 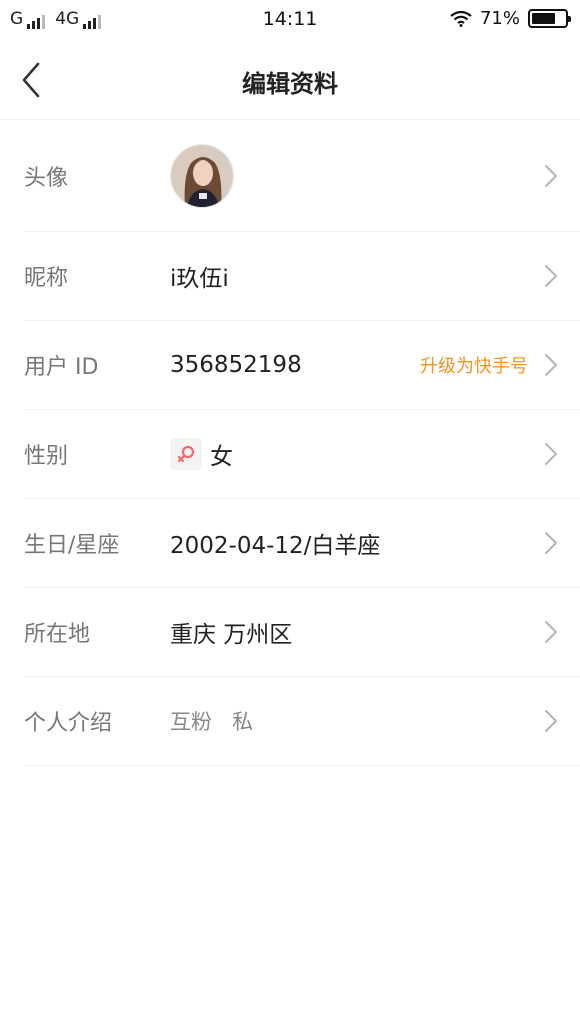 What do you see at coordinates (46, 456) in the screenshot?
I see `gender-label: 性别` at bounding box center [46, 456].